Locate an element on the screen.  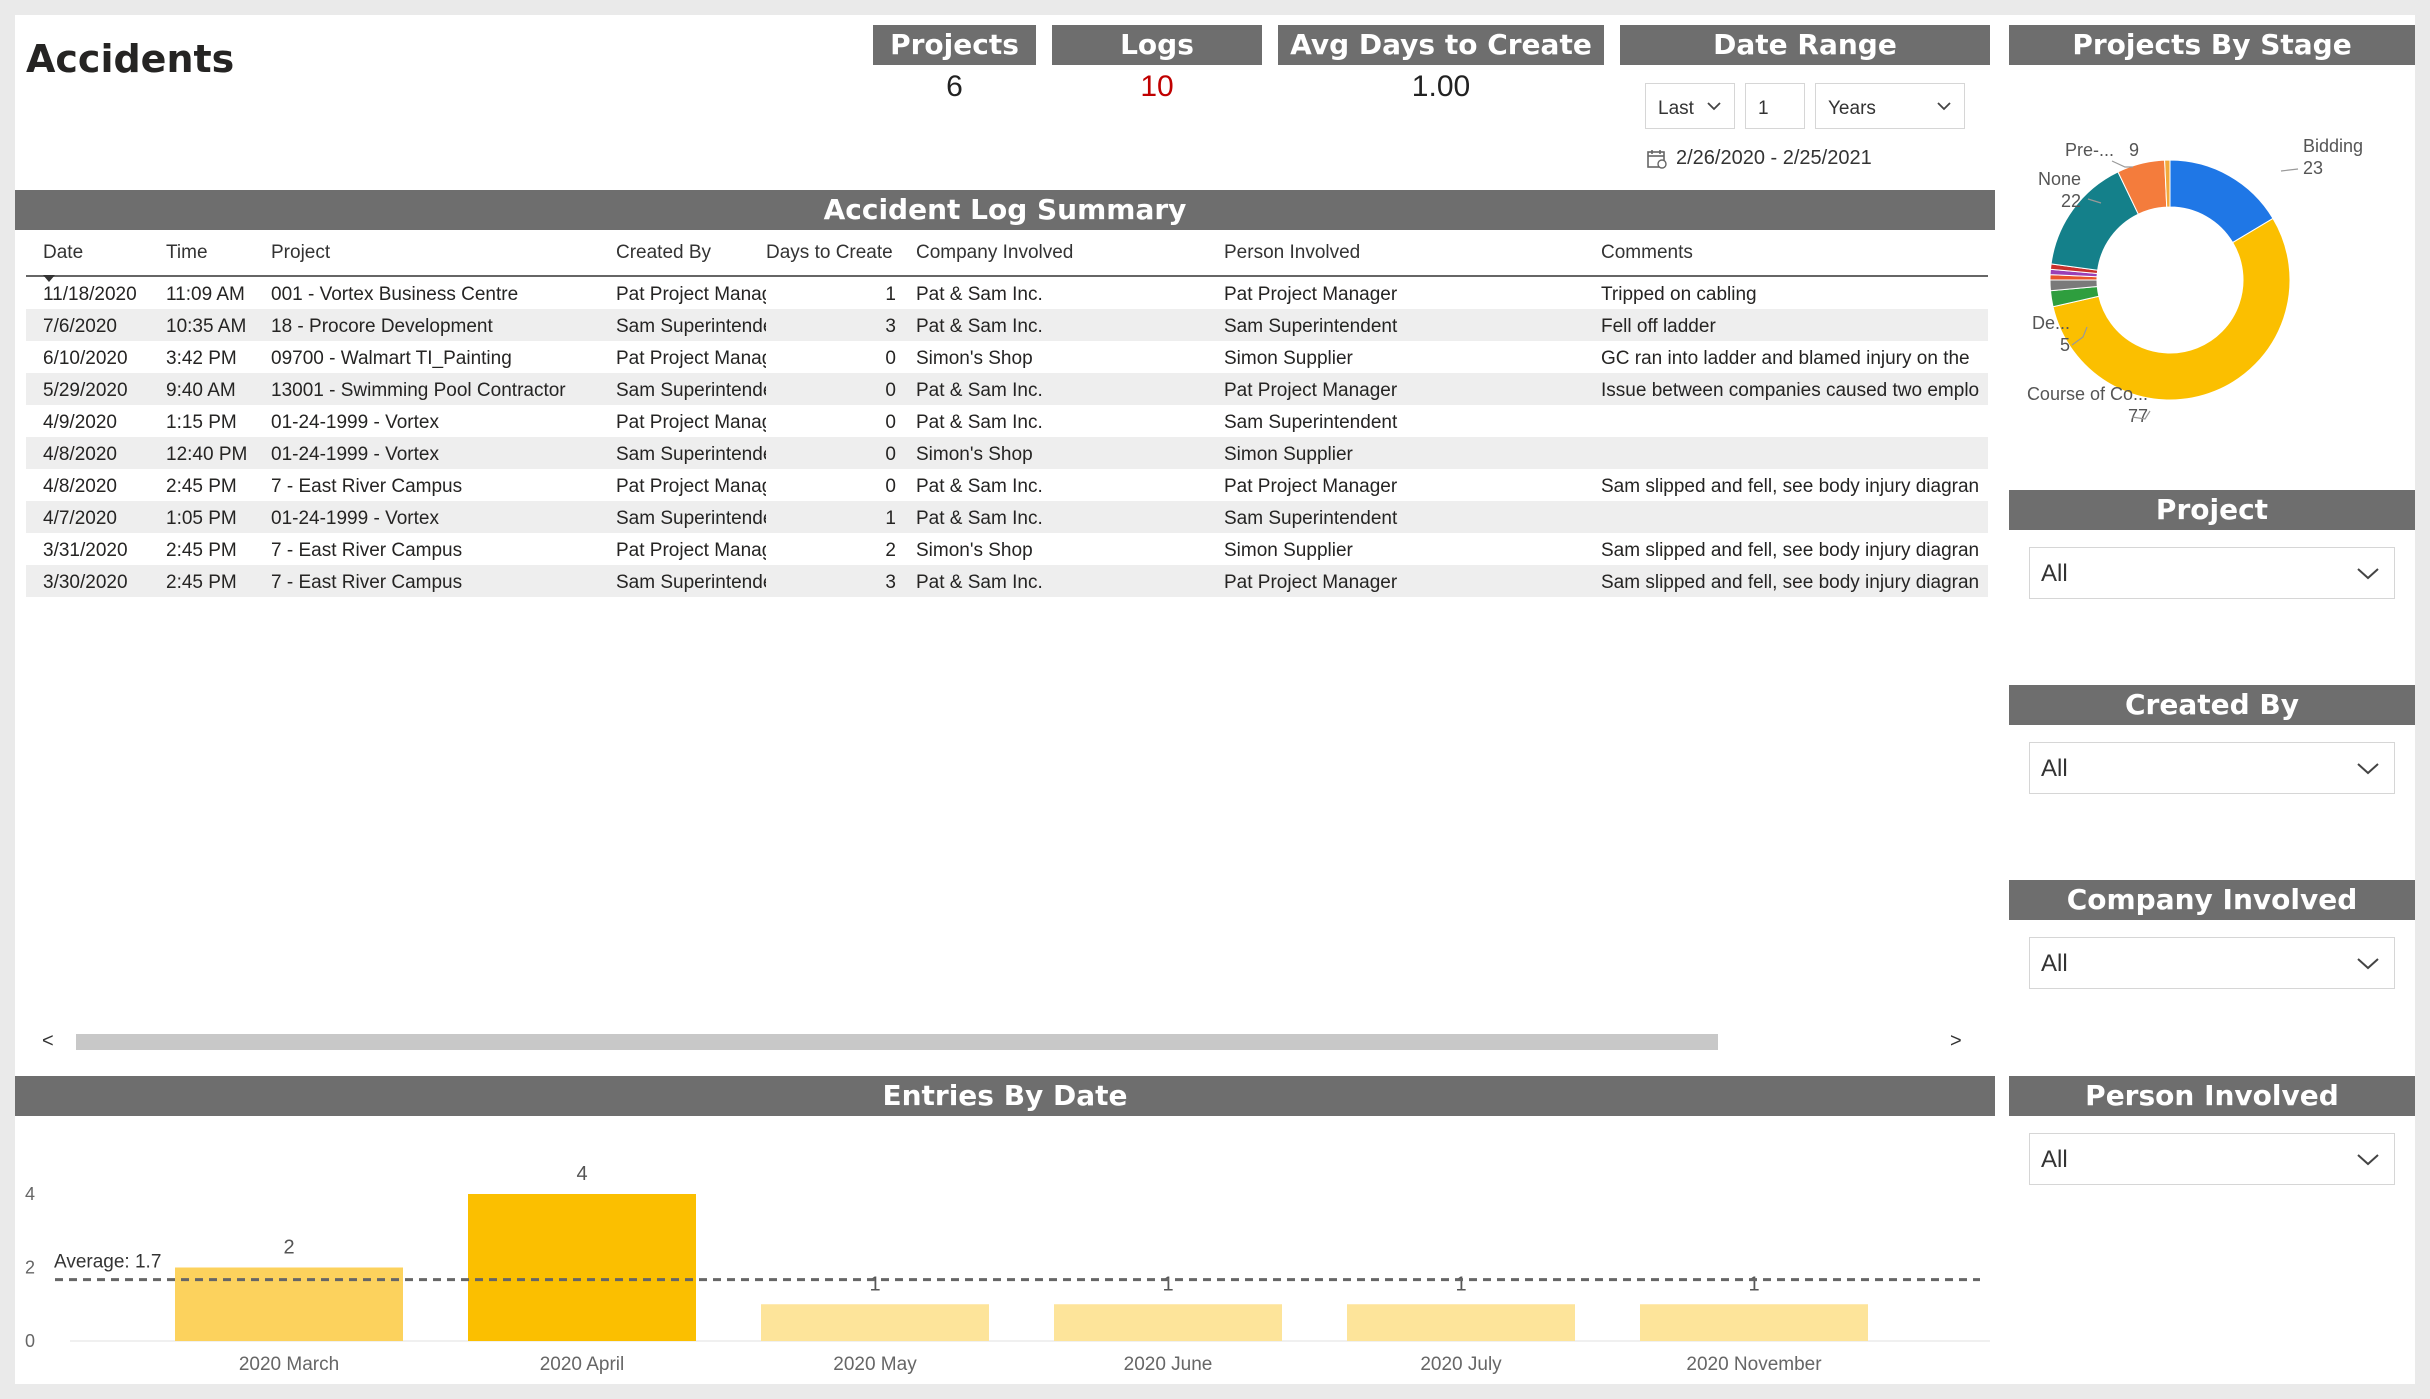
table-cell: 6/10/2020 is located at coordinates (85, 358).